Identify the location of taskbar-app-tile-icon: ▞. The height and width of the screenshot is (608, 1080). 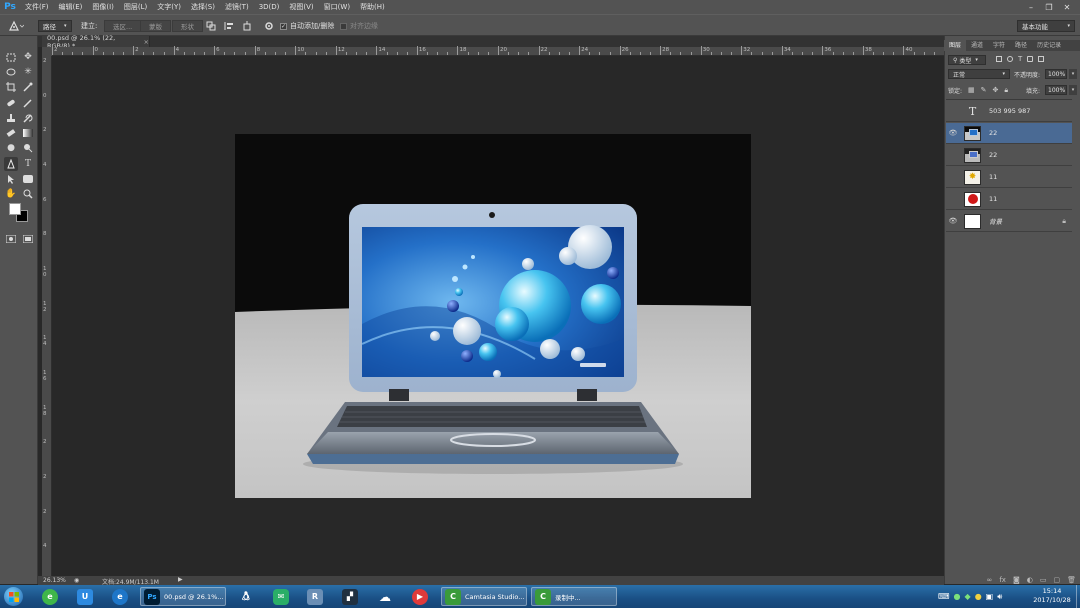
(350, 596).